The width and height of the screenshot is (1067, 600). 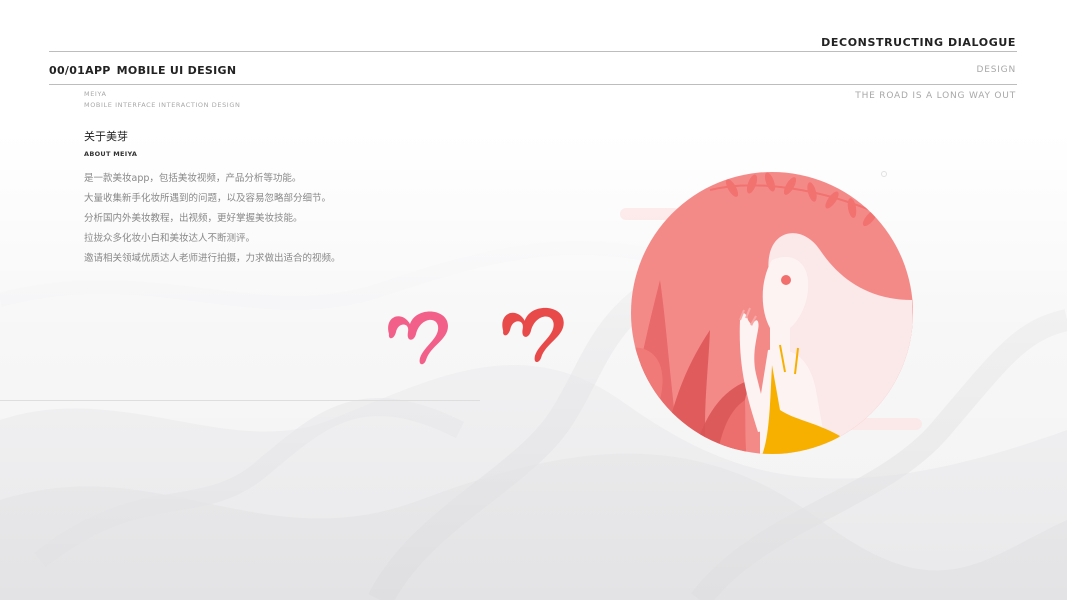 I want to click on brand-name: MEIYA, so click(x=95, y=94).